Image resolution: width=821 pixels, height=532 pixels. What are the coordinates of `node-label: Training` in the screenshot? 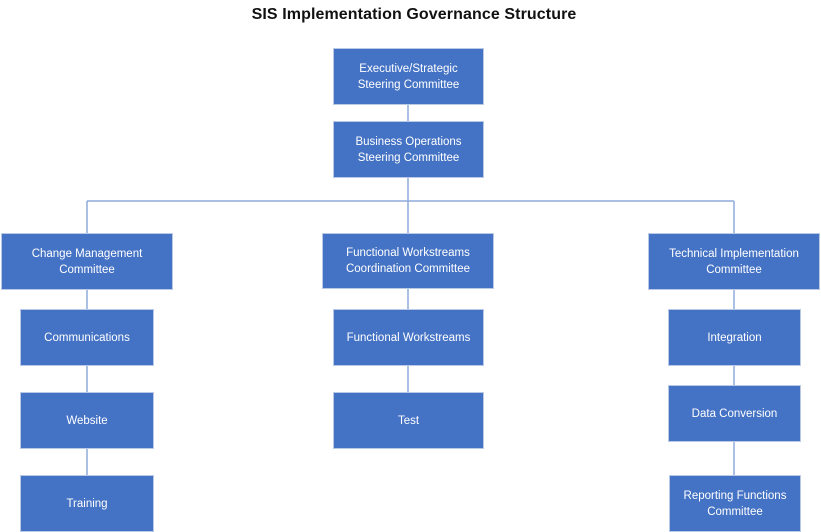 It's located at (87, 503).